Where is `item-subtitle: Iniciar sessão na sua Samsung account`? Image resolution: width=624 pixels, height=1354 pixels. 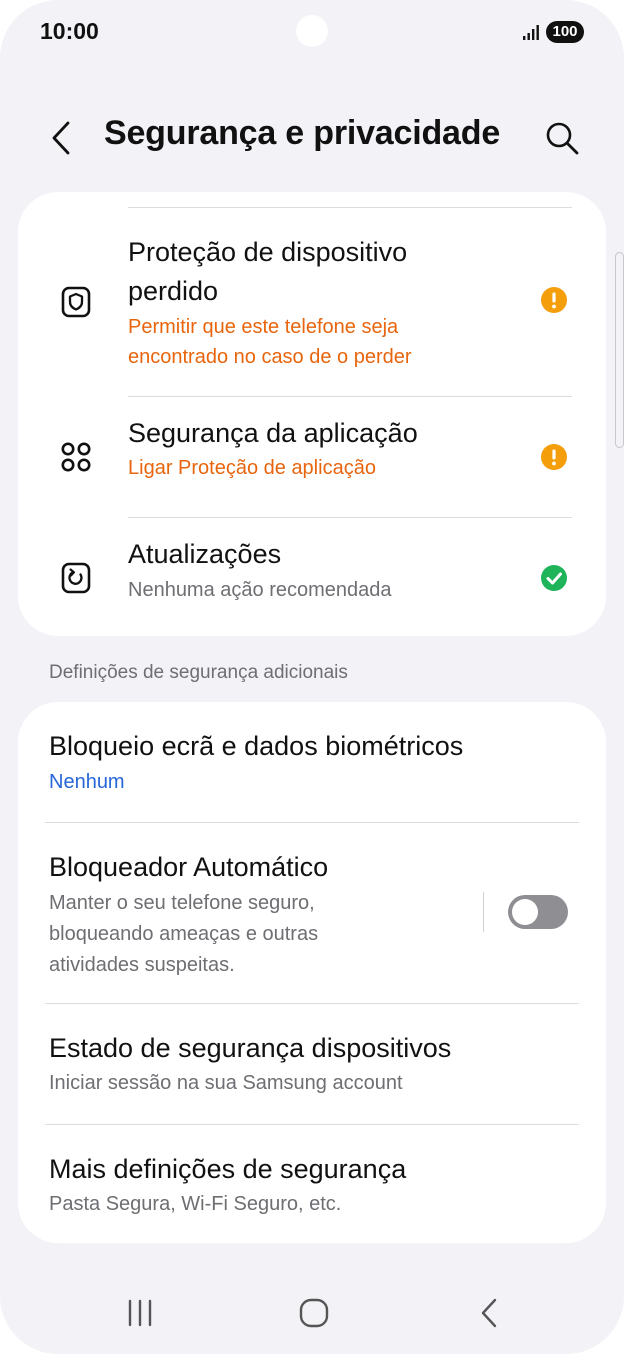 item-subtitle: Iniciar sessão na sua Samsung account is located at coordinates (226, 1083).